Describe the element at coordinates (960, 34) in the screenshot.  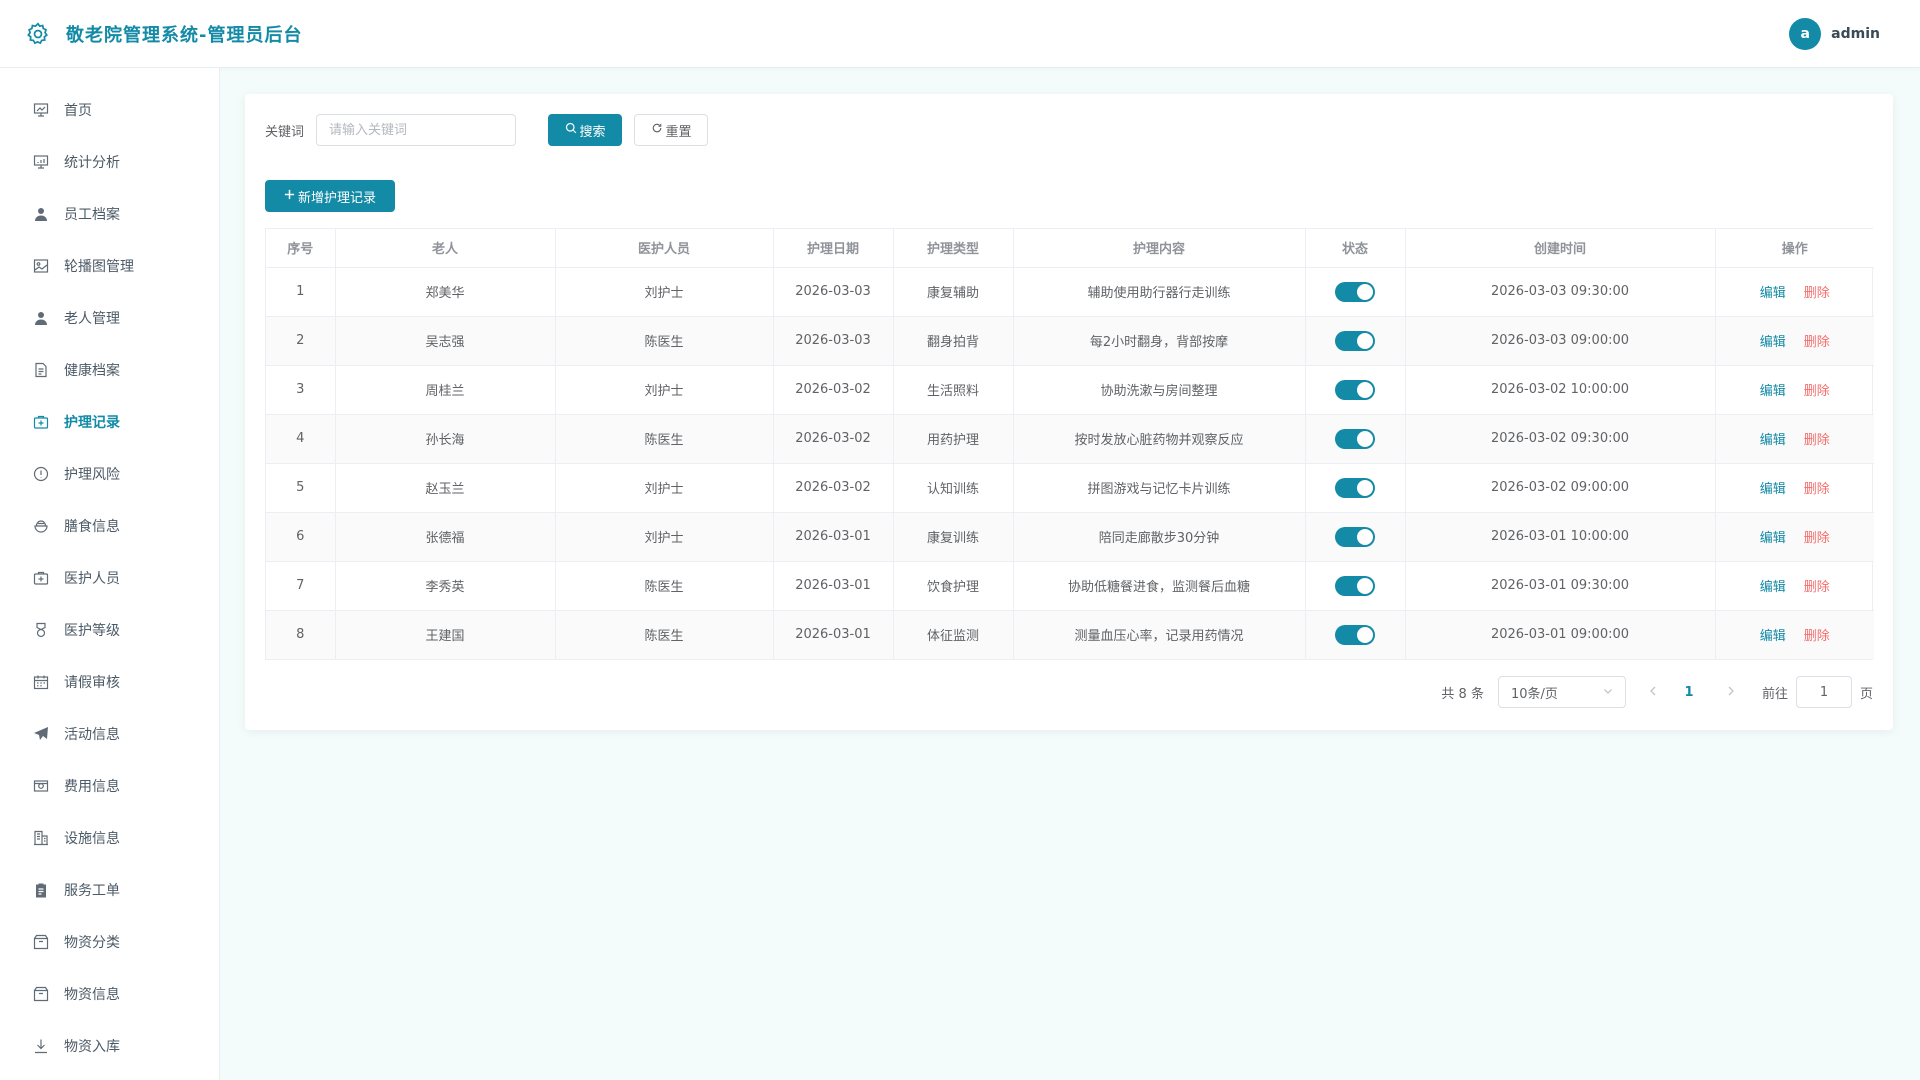
I see `top-header: 敬老院管理系统-管理员后台 a admin` at that location.